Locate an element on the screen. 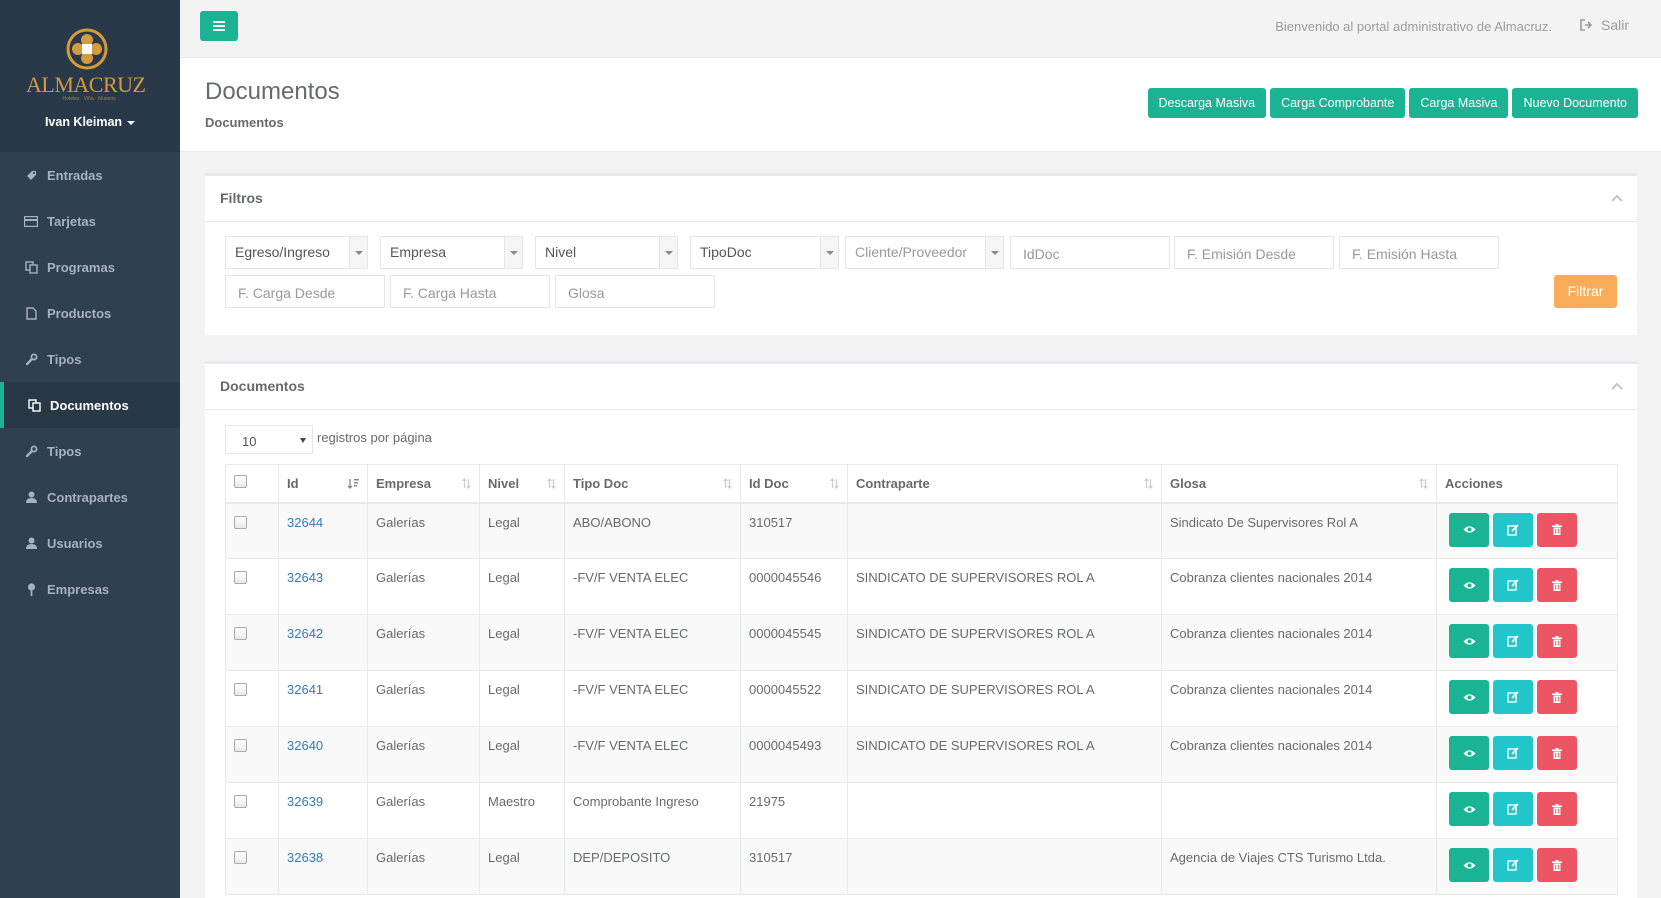  document-id-link: 32639 is located at coordinates (305, 801).